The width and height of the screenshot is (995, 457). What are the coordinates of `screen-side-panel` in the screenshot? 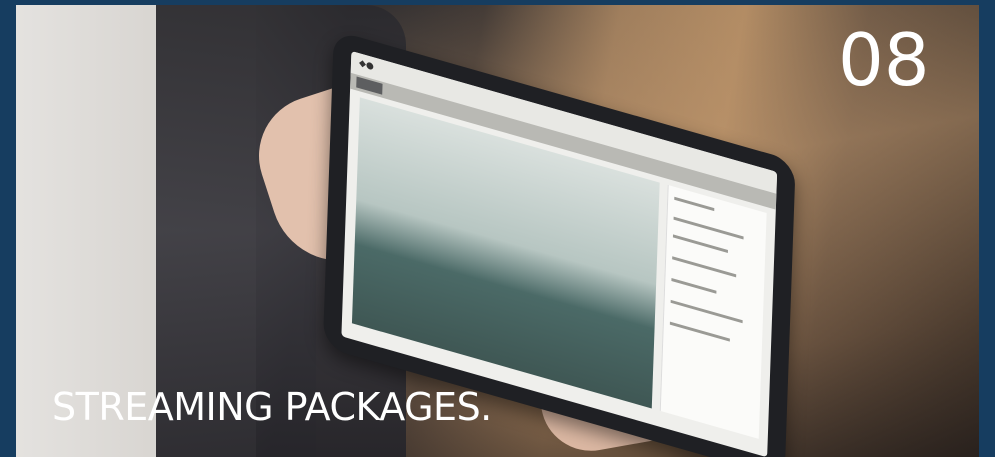 It's located at (713, 311).